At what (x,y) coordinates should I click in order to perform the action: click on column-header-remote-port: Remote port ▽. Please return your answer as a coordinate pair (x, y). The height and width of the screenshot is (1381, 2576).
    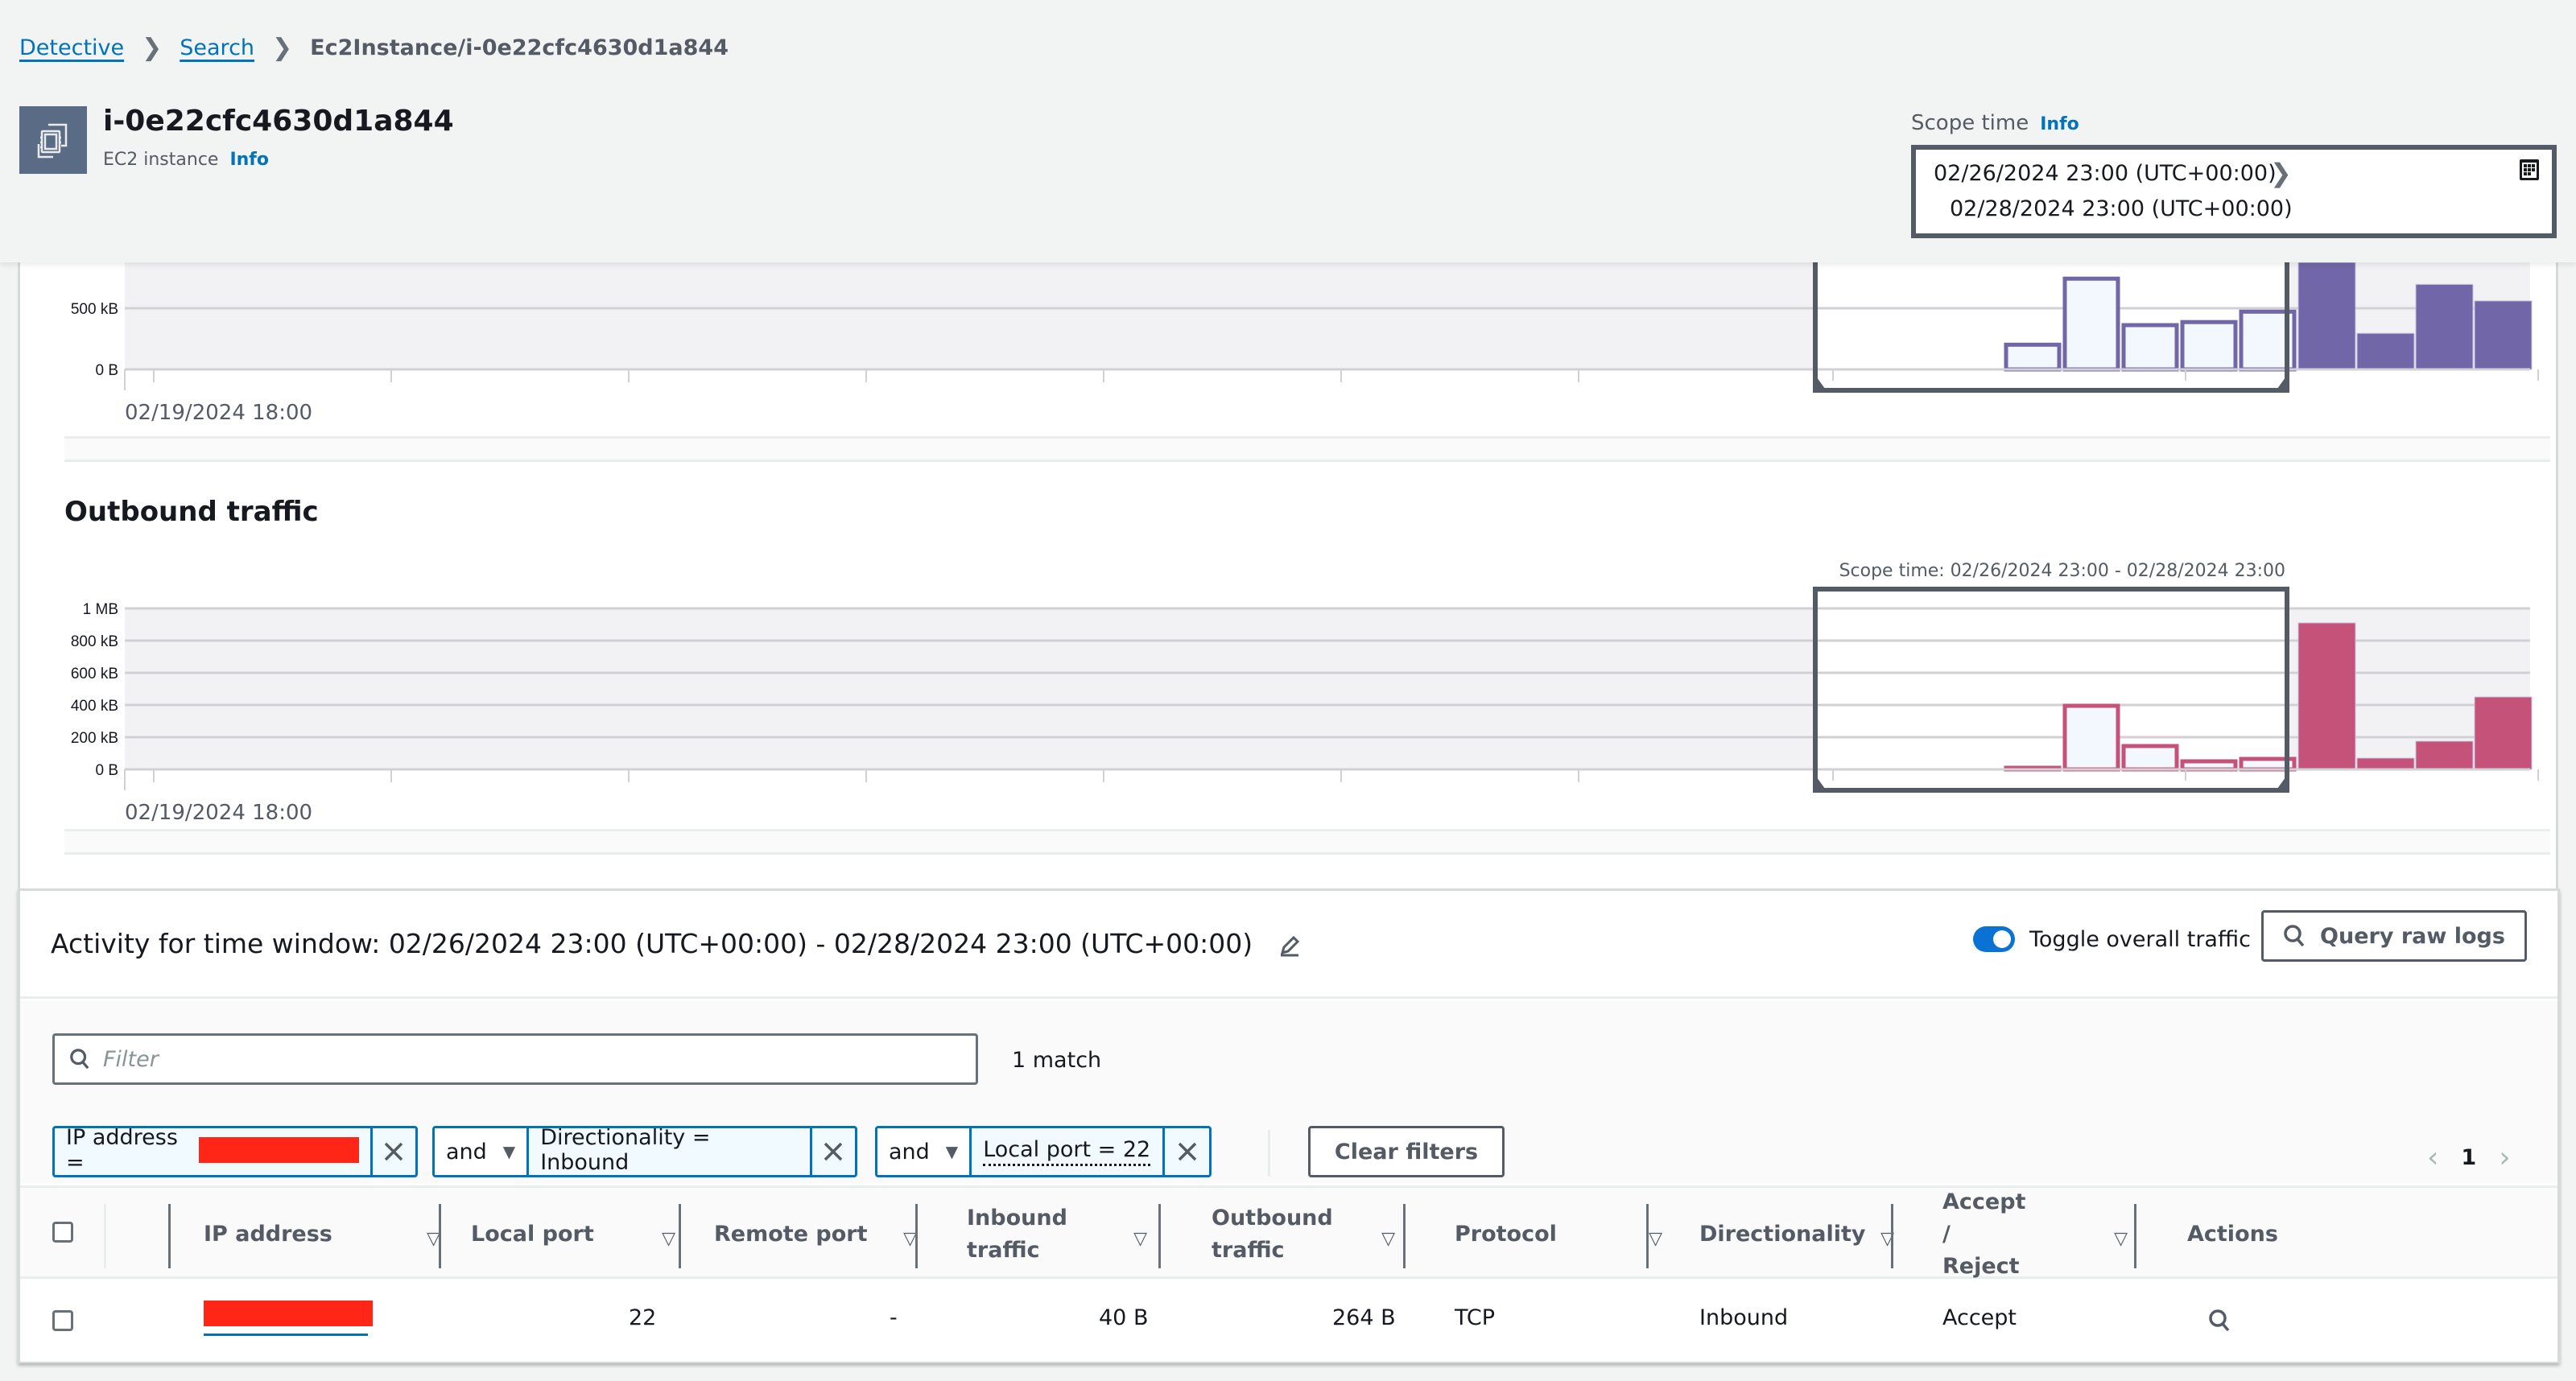
    Looking at the image, I should click on (826, 1234).